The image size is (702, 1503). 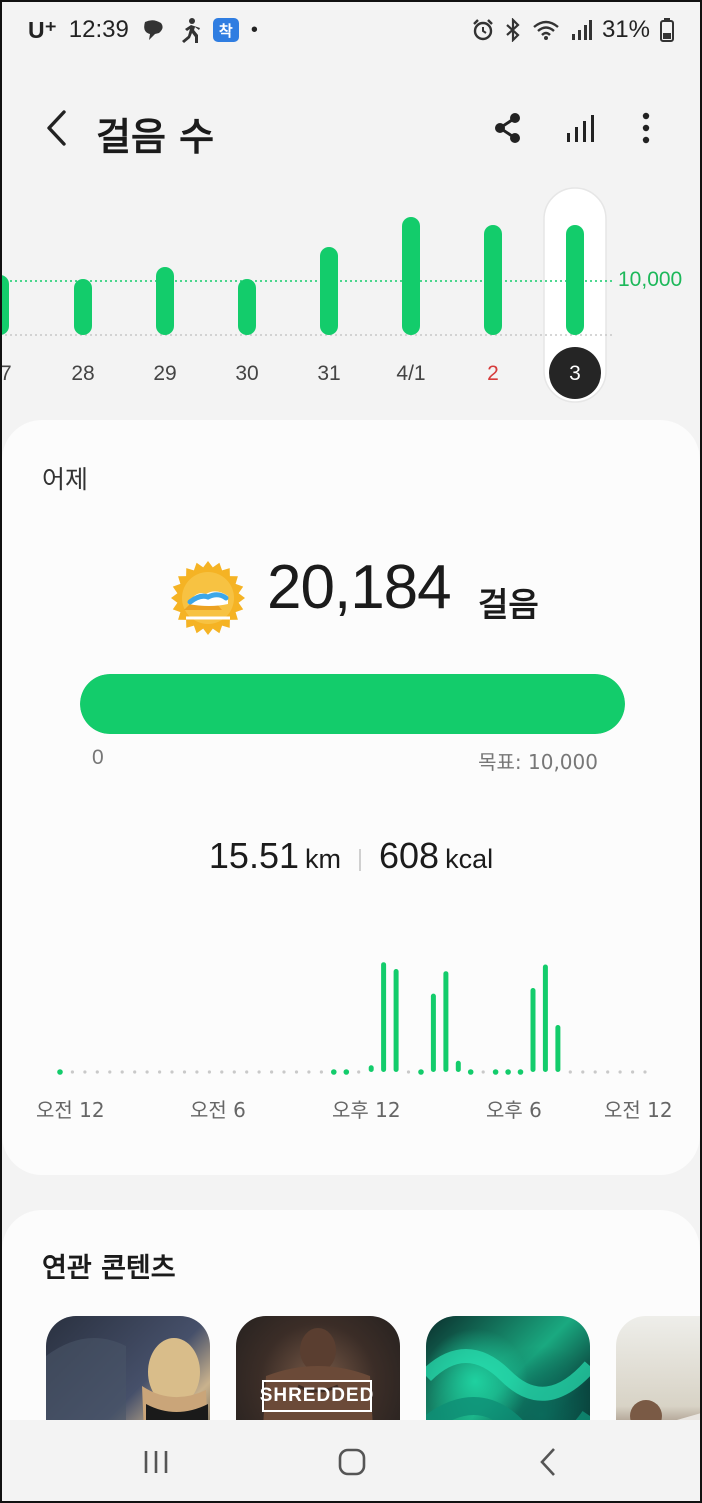 I want to click on alarm-icon, so click(x=483, y=30).